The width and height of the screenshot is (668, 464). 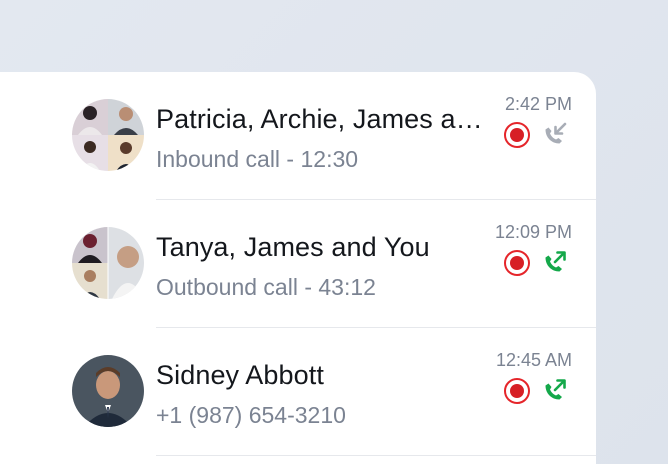 I want to click on call-time: 2:42 PM, so click(x=538, y=104).